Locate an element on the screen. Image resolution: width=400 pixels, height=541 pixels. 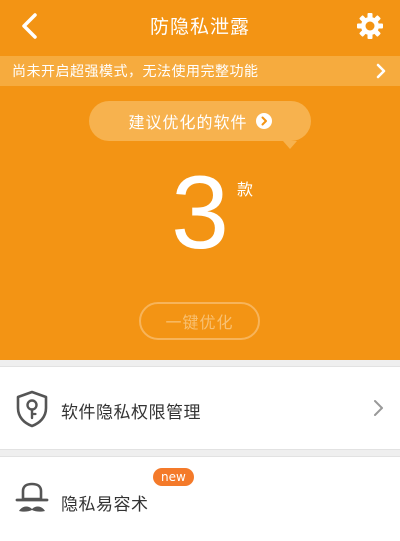
settings-button is located at coordinates (370, 26).